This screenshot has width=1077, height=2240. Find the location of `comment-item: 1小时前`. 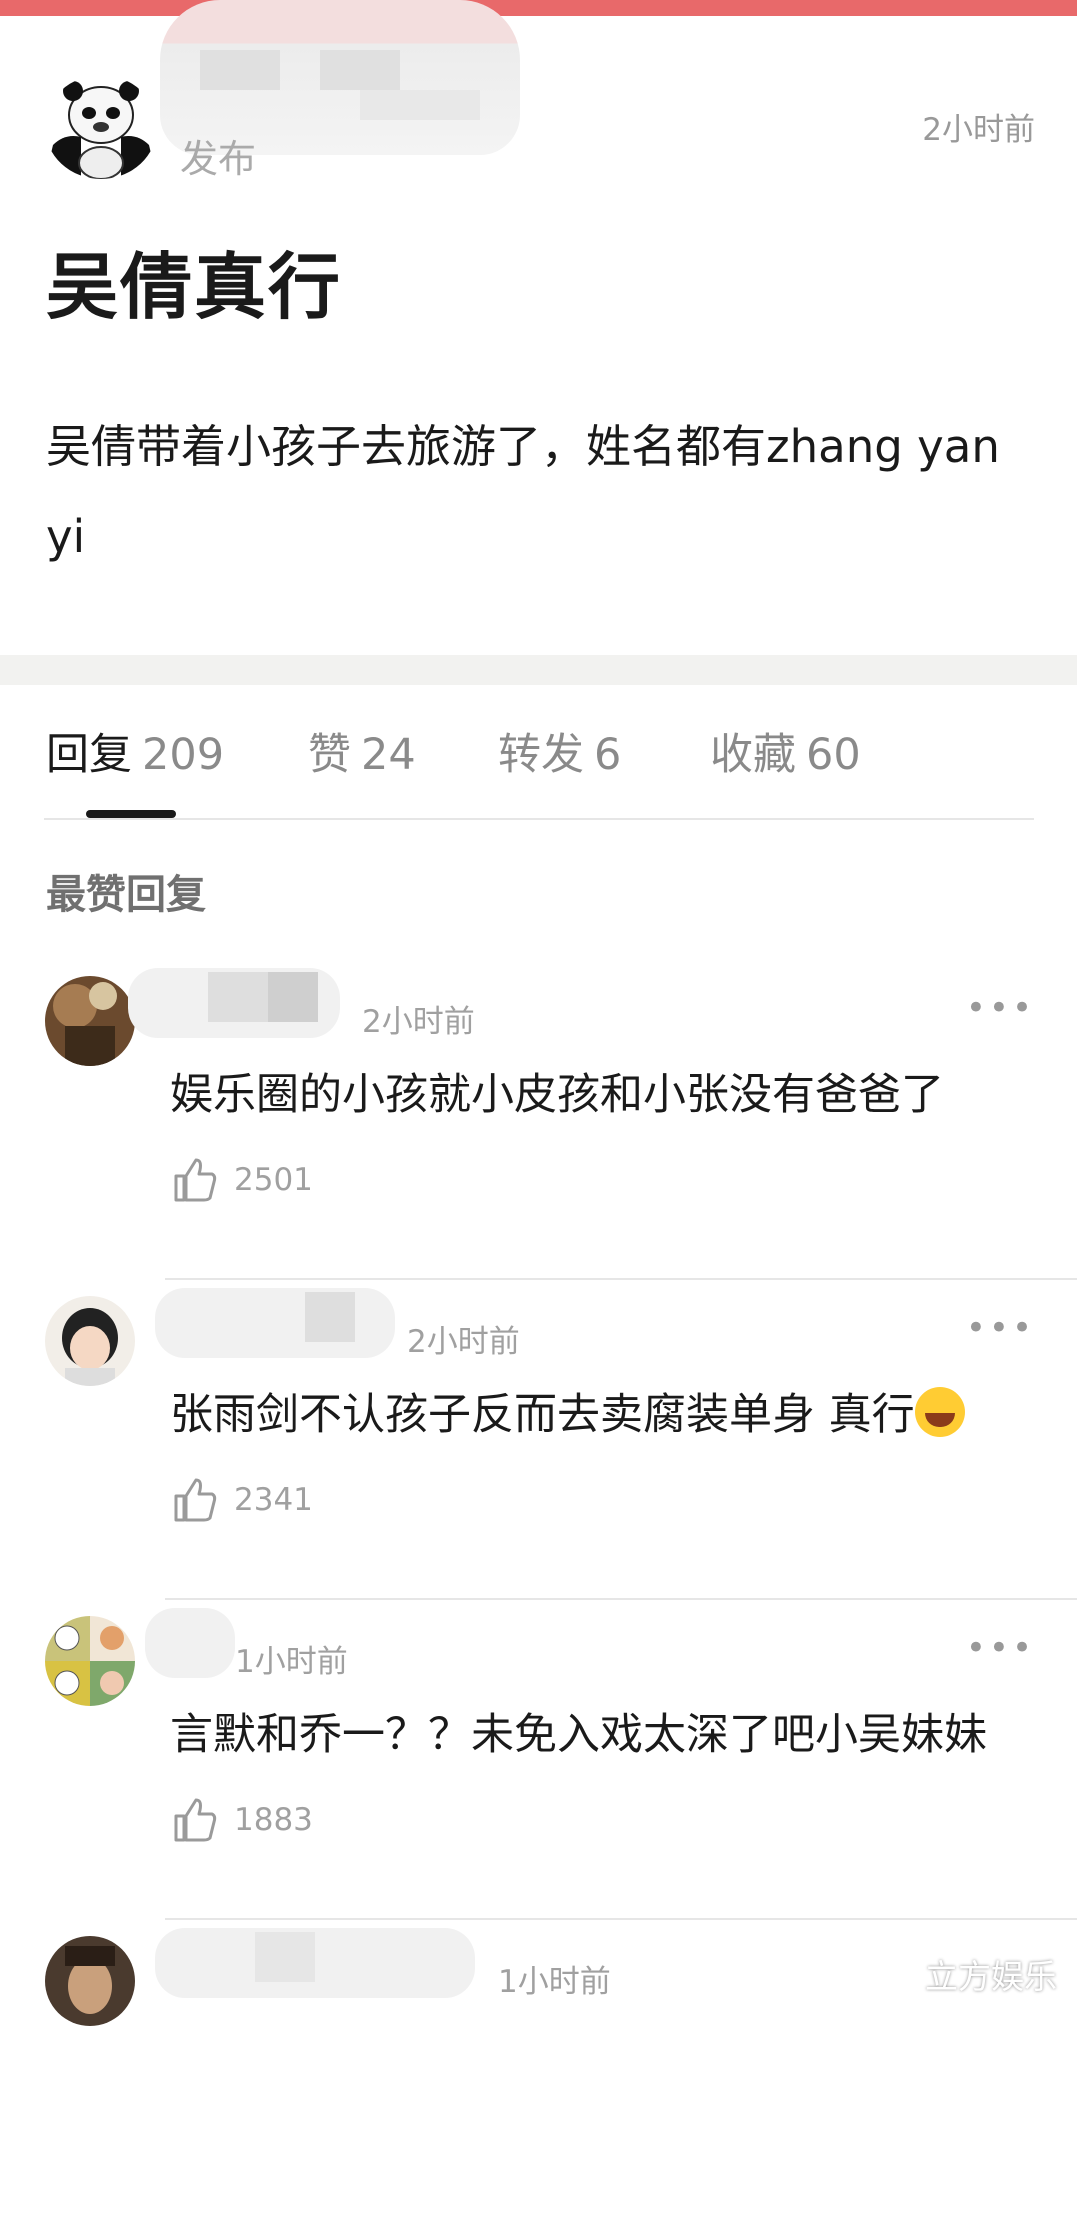

comment-item: 1小时前 is located at coordinates (538, 2080).